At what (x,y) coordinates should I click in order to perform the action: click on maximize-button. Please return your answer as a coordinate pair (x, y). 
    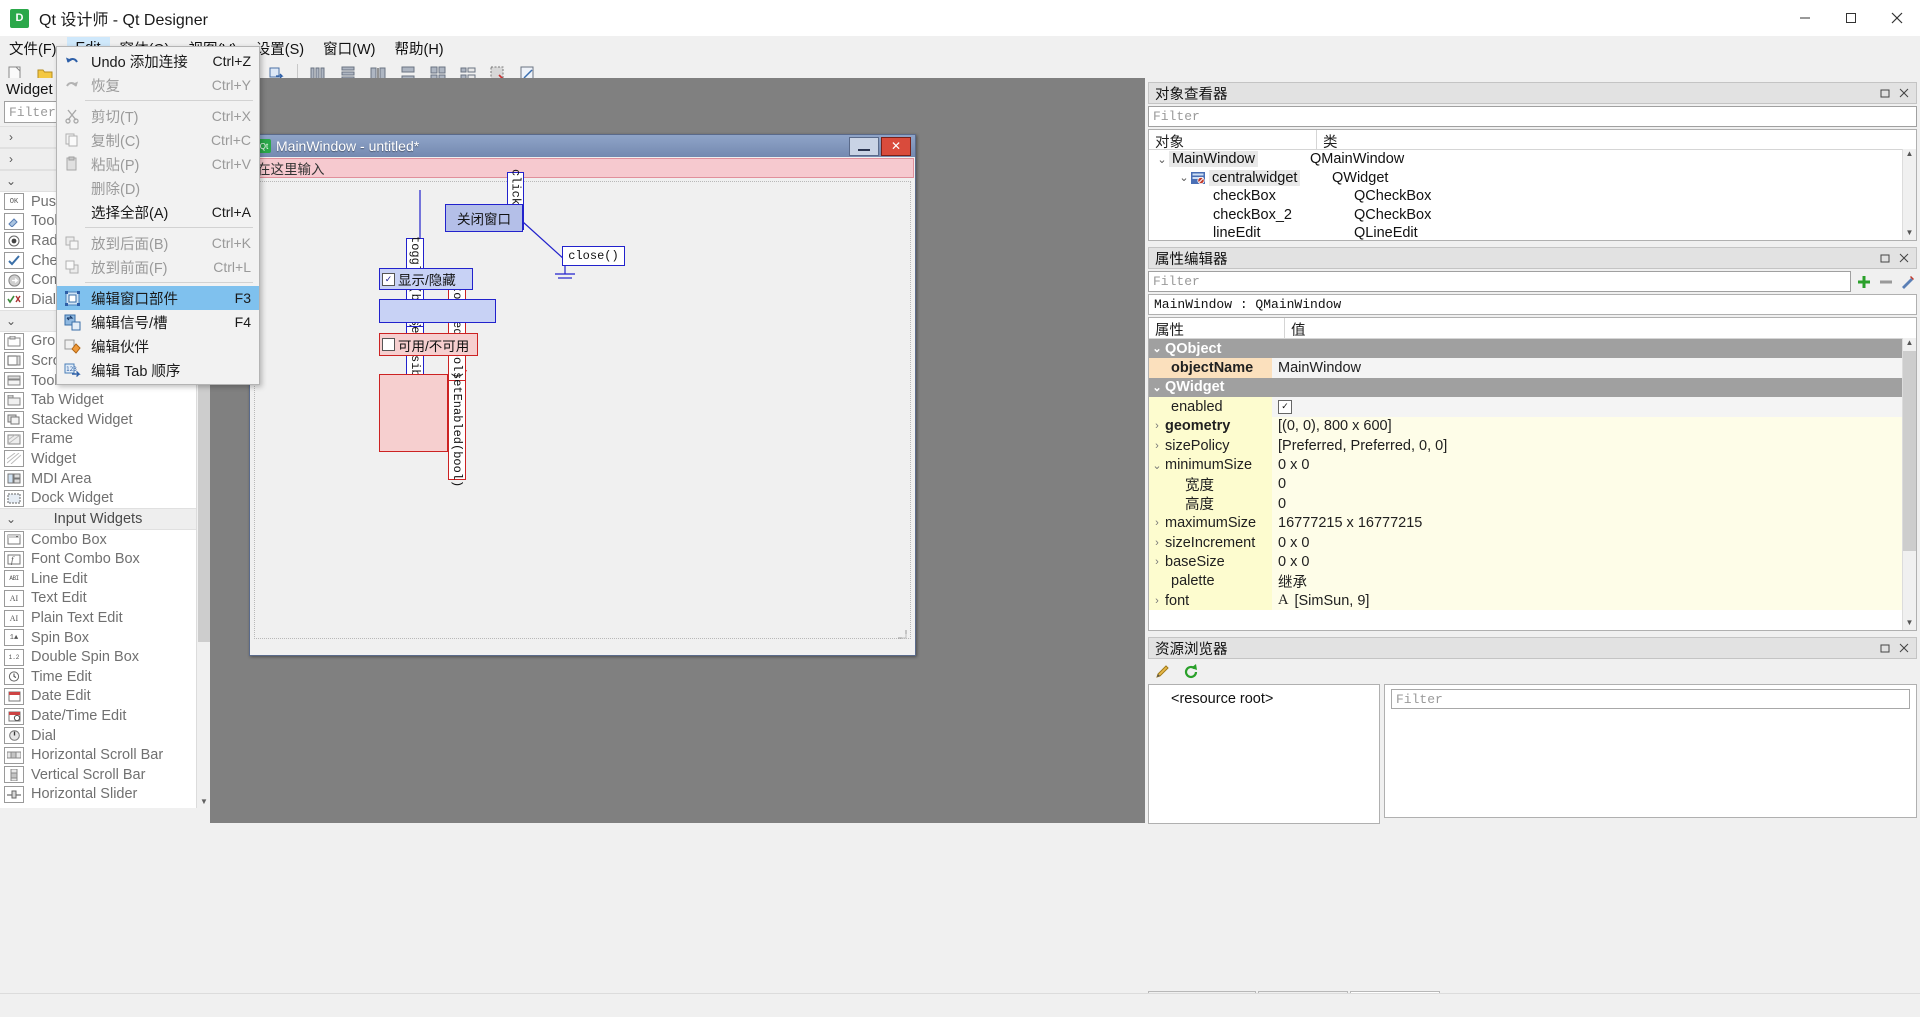
    Looking at the image, I should click on (1851, 18).